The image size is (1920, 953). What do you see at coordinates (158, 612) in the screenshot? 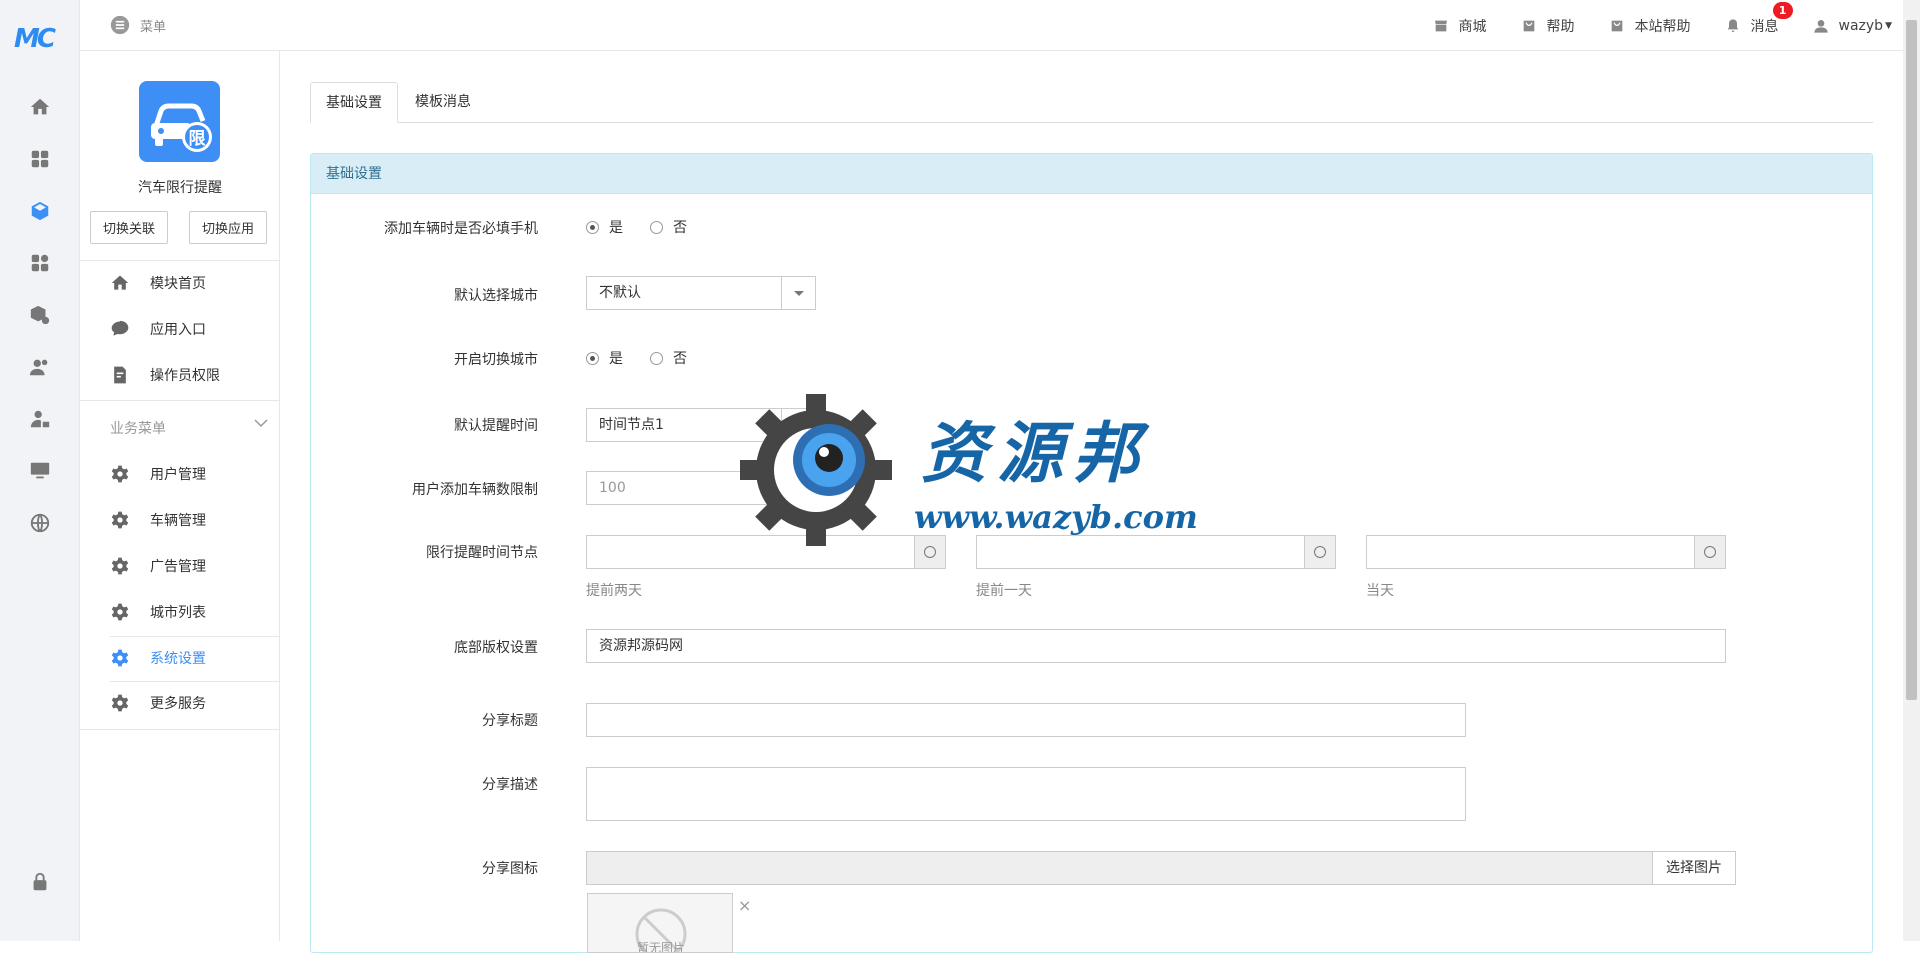
I see `sidebar-item-city-list: 城市列表` at bounding box center [158, 612].